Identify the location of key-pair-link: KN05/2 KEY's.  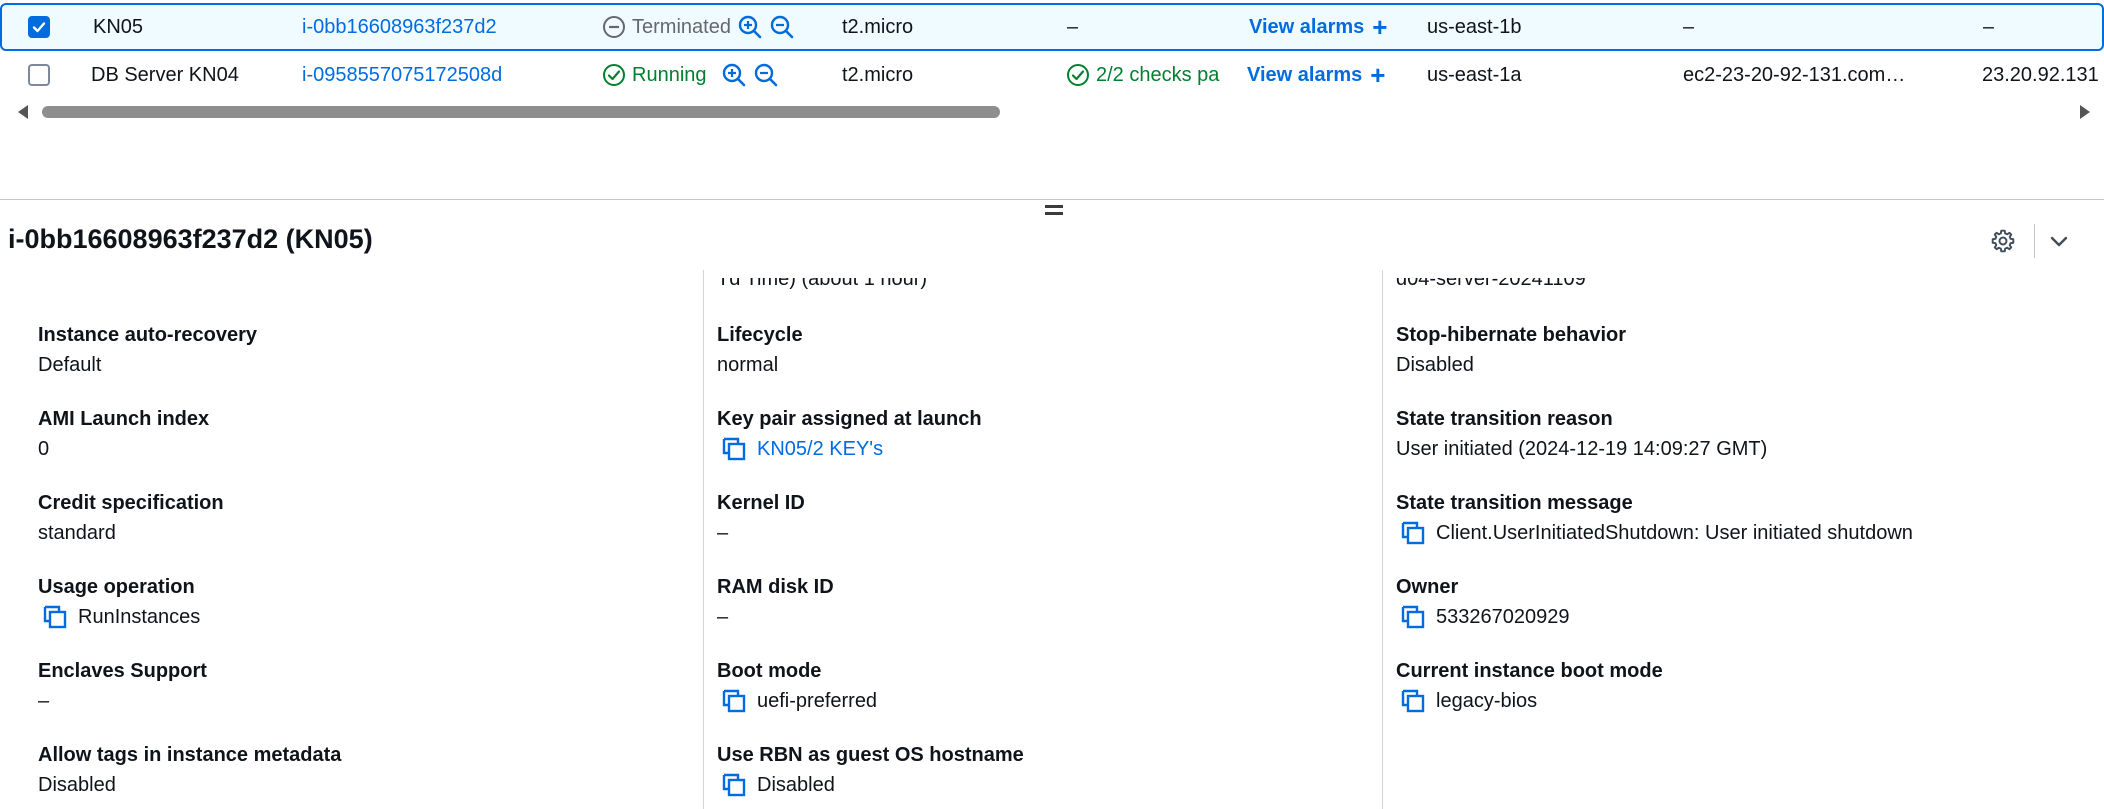
(820, 449).